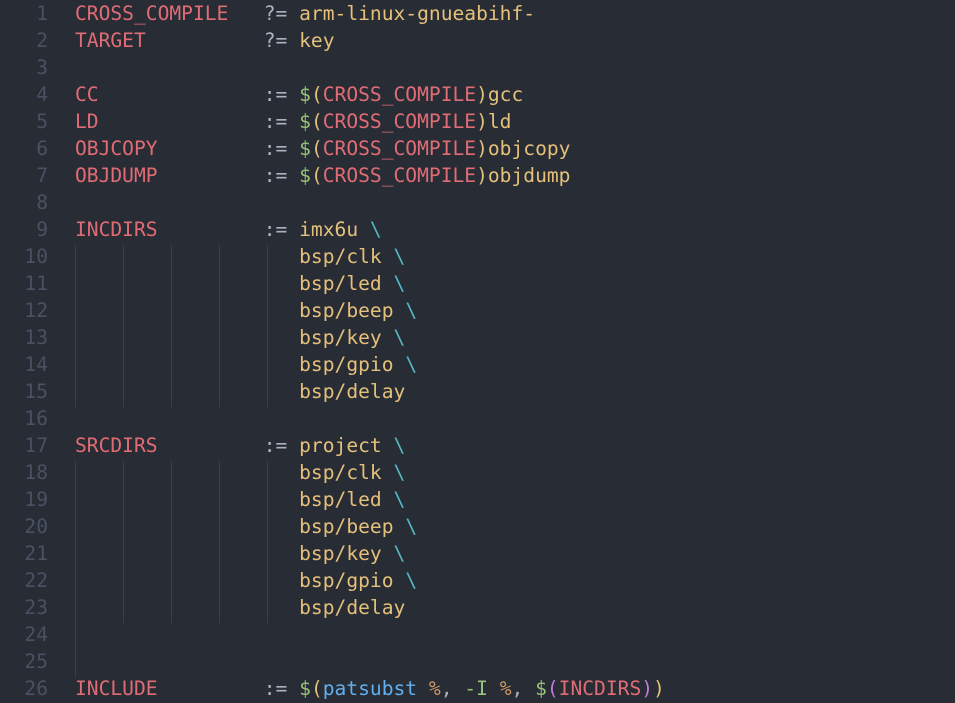 Image resolution: width=955 pixels, height=703 pixels. Describe the element at coordinates (477, 472) in the screenshot. I see `code-line: 18 bsp/clk \` at that location.